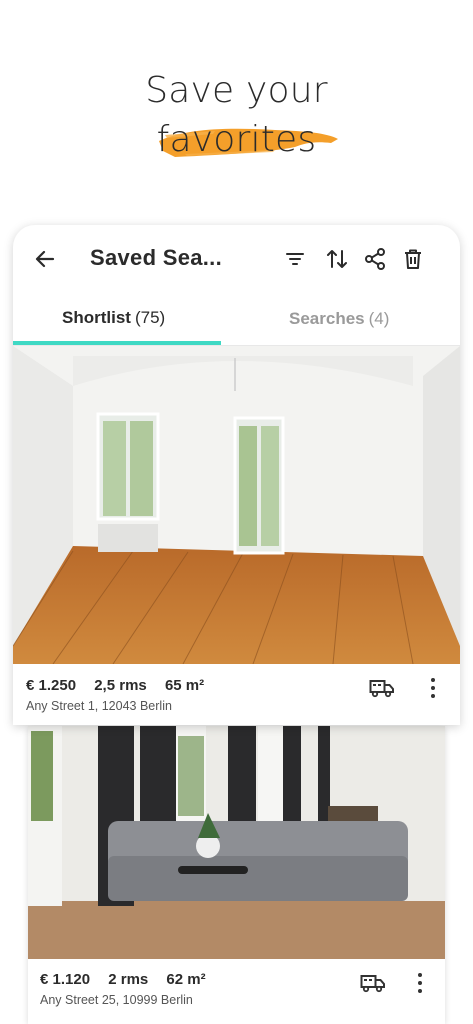  Describe the element at coordinates (186, 979) in the screenshot. I see `listing-area: 62 m²` at that location.